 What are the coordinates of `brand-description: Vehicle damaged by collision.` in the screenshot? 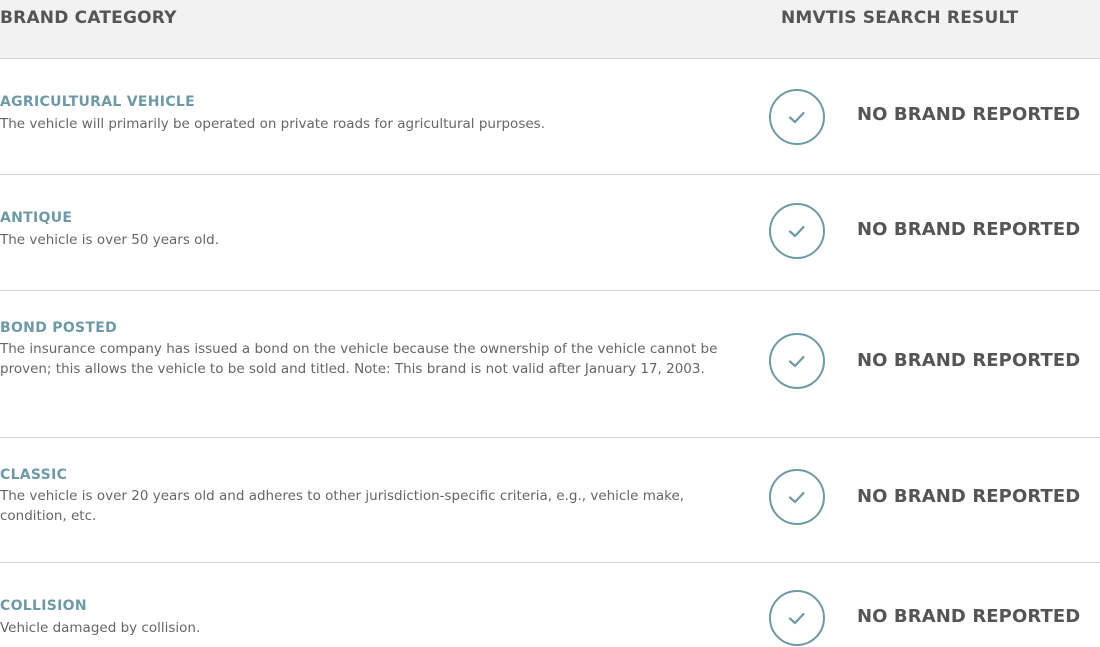 It's located at (100, 628).